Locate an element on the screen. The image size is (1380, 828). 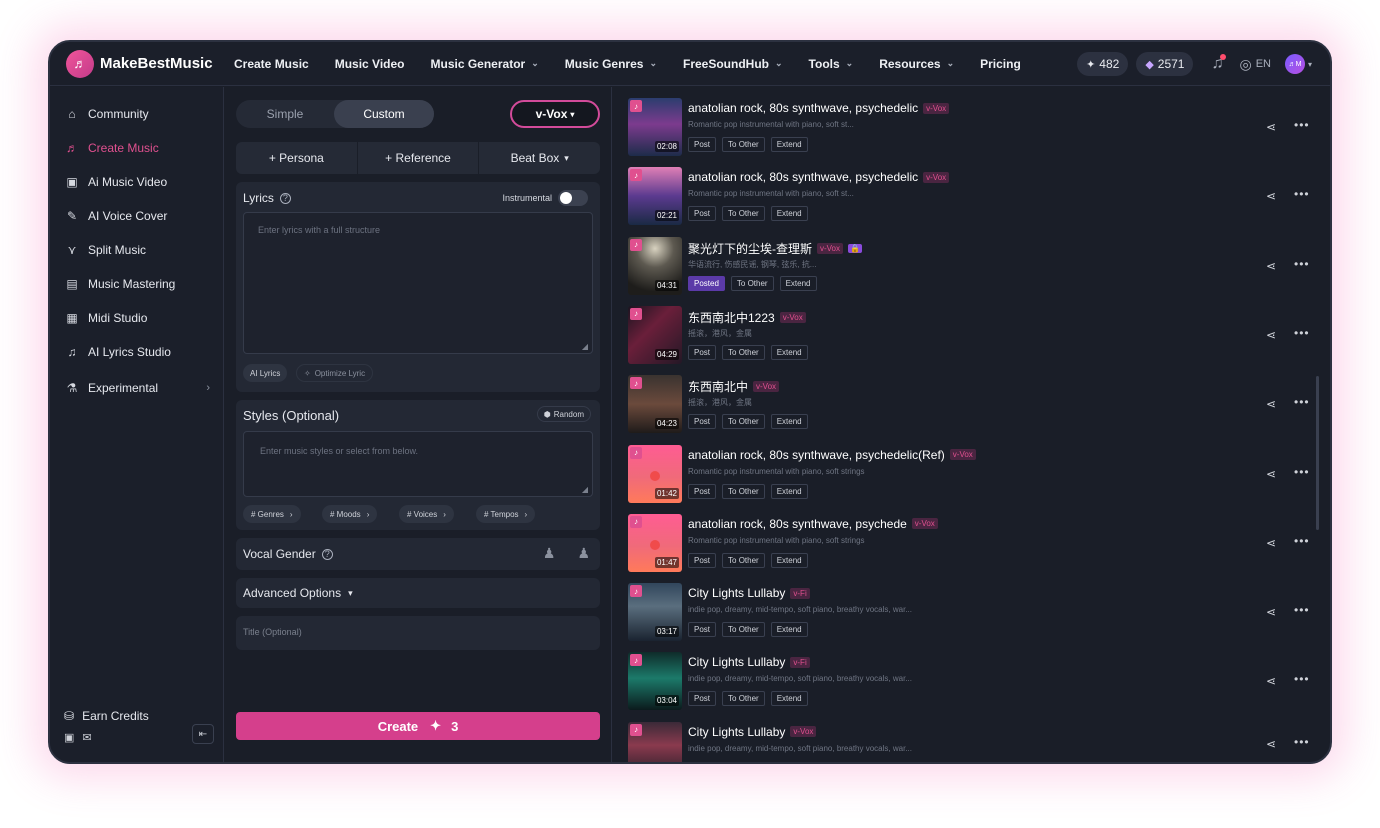
advanced-options-panel: Advanced Options ▾ is located at coordinates (418, 593).